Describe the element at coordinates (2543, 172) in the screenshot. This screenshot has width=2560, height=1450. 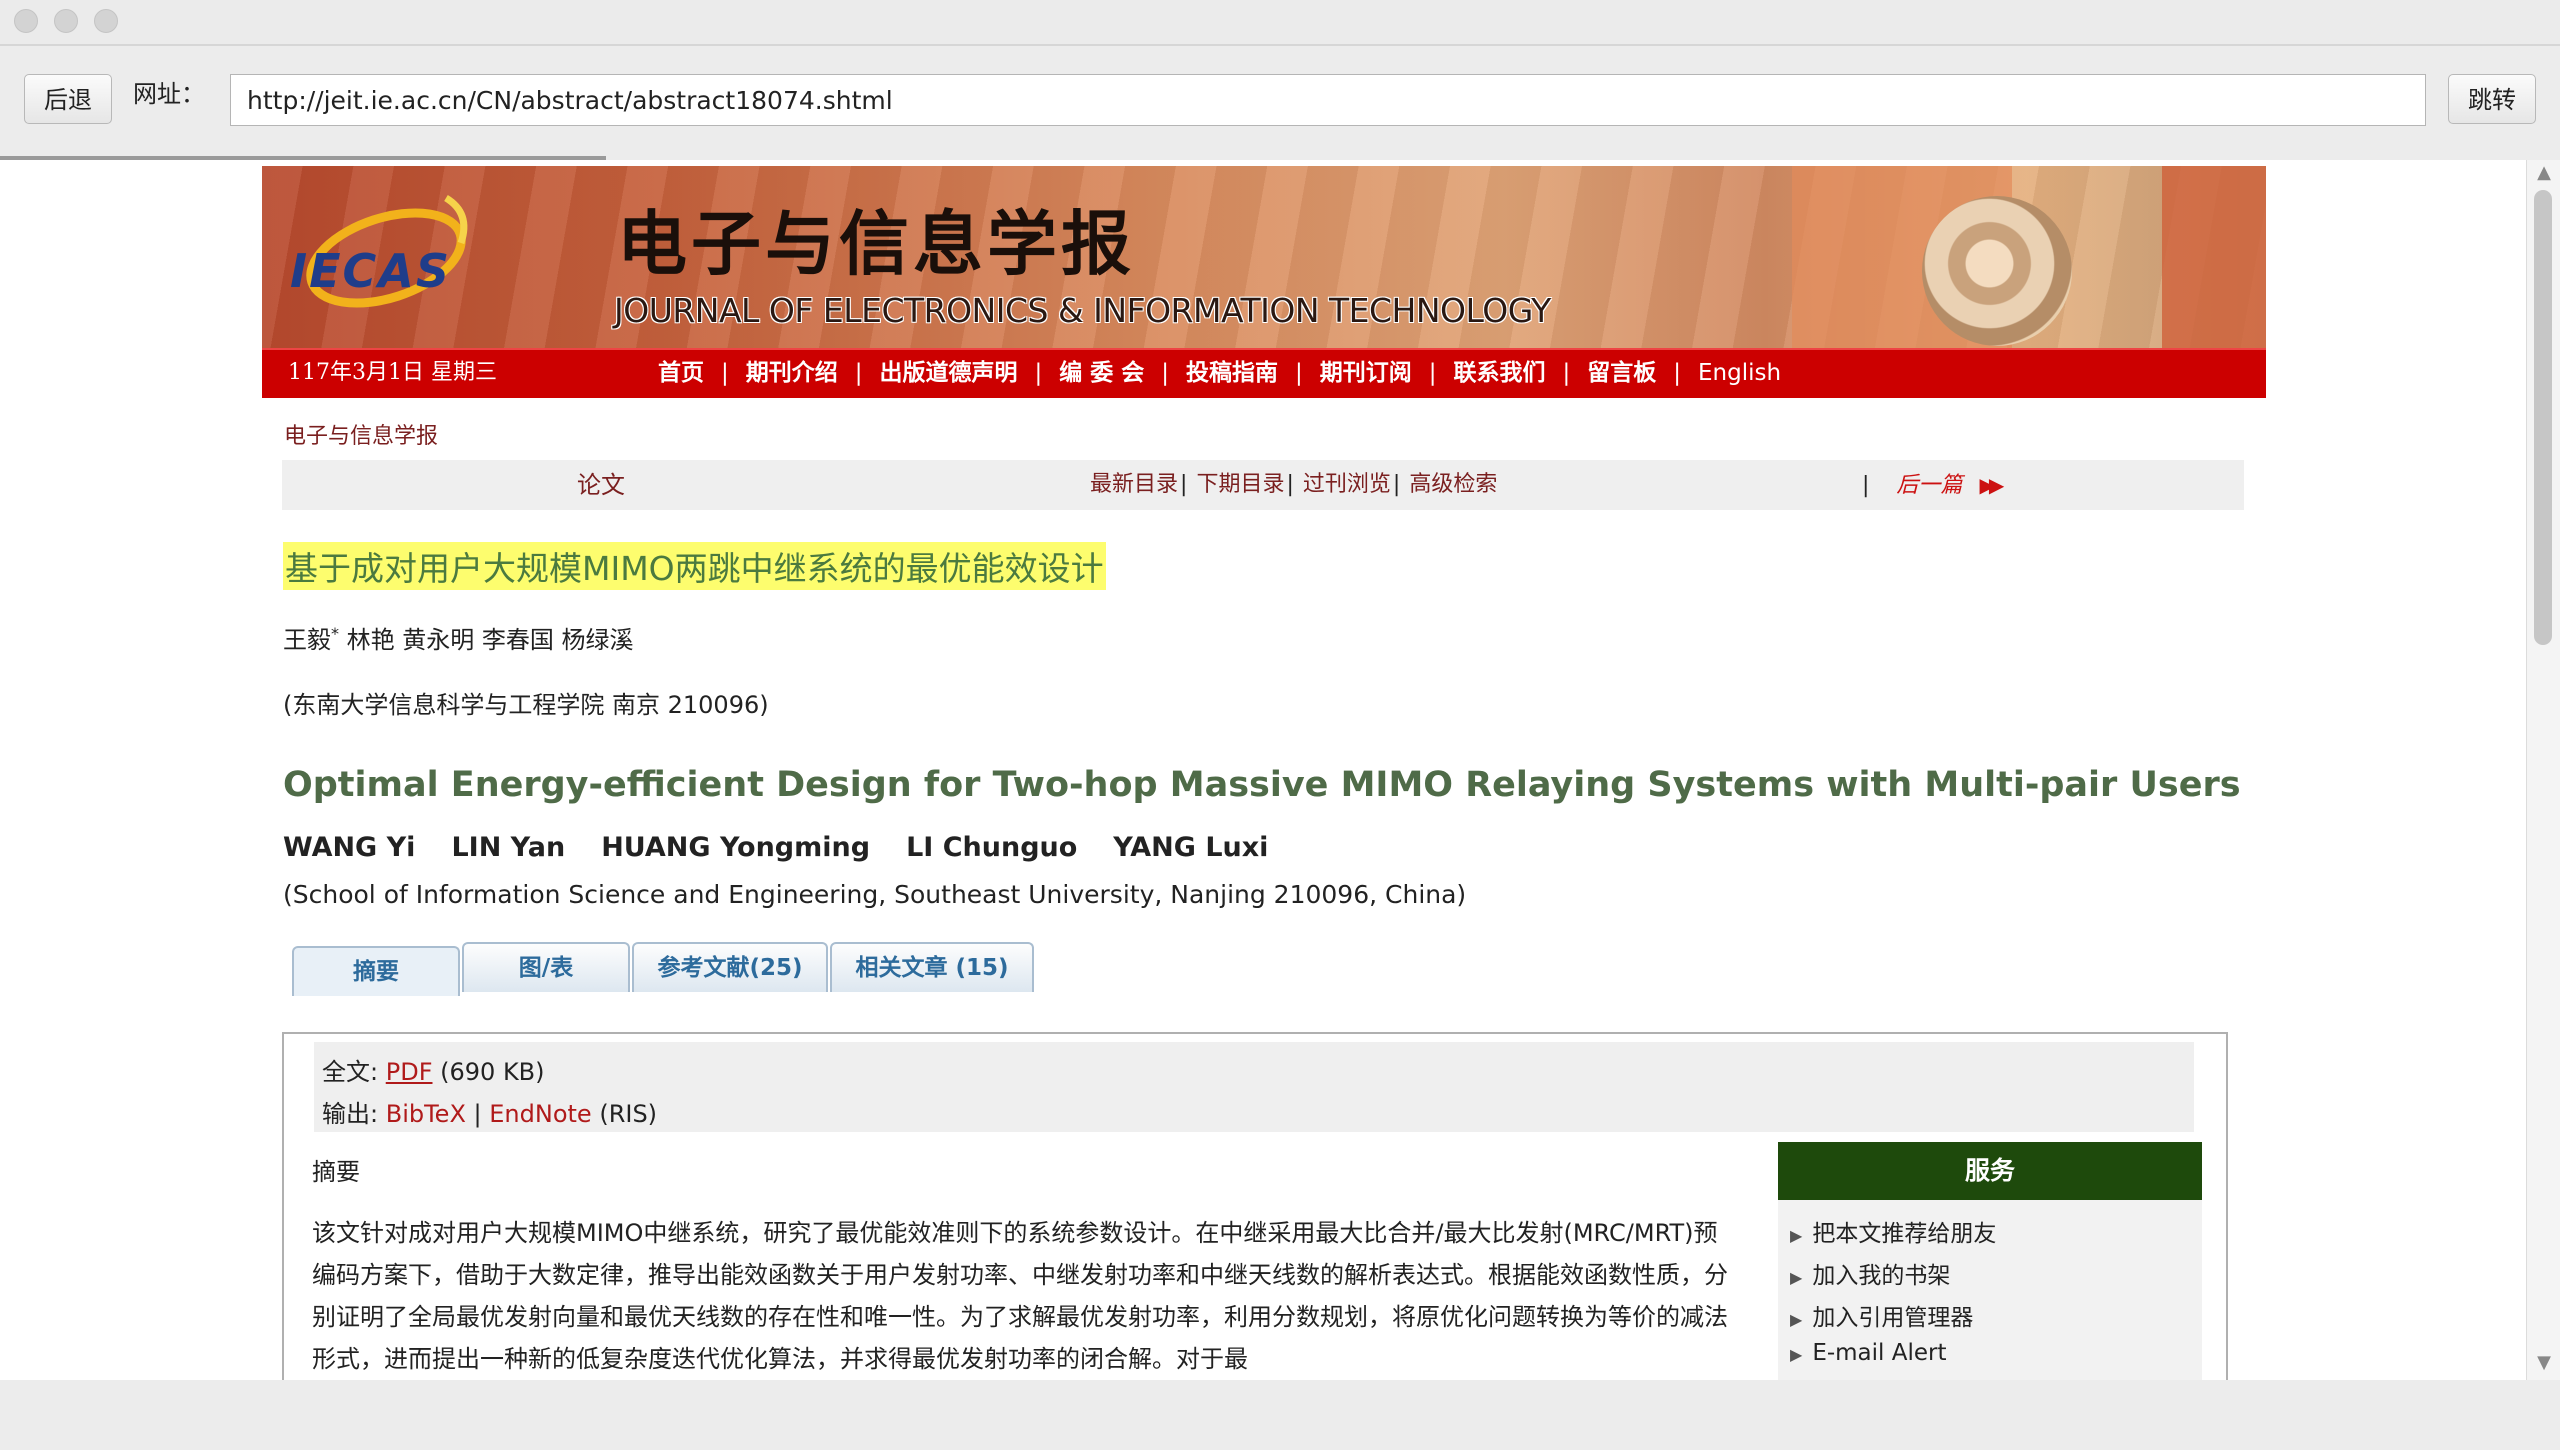
I see `scroll-up-icon: ▲` at that location.